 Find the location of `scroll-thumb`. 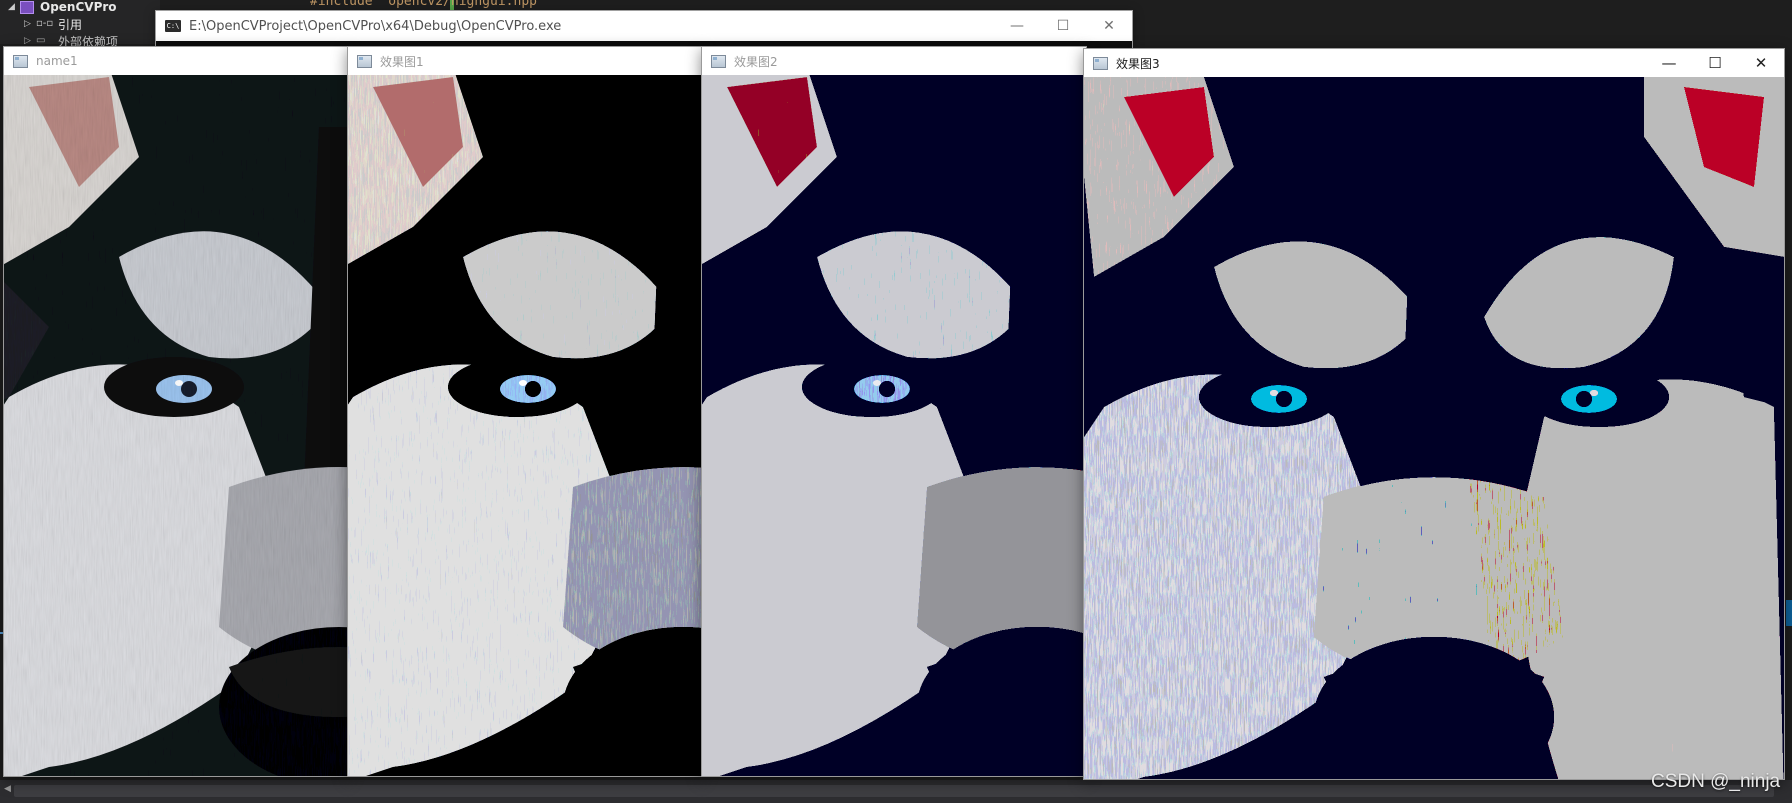

scroll-thumb is located at coordinates (894, 791).